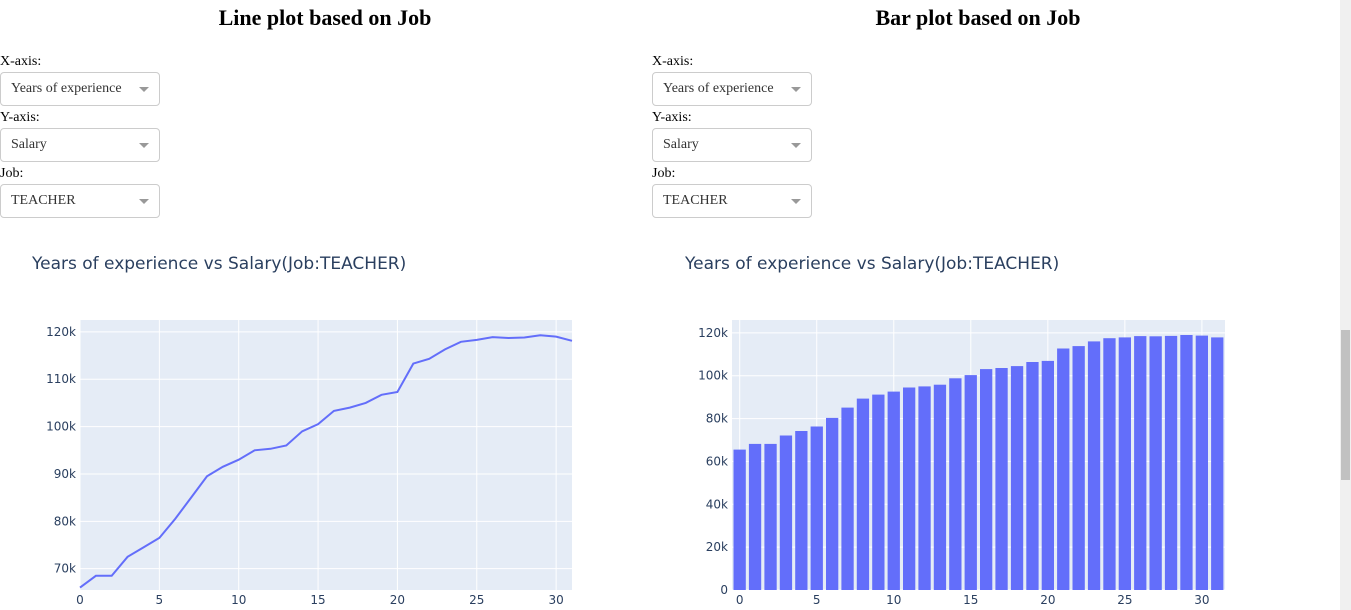 This screenshot has width=1351, height=610. Describe the element at coordinates (1345, 405) in the screenshot. I see `scrollbar-thumb` at that location.